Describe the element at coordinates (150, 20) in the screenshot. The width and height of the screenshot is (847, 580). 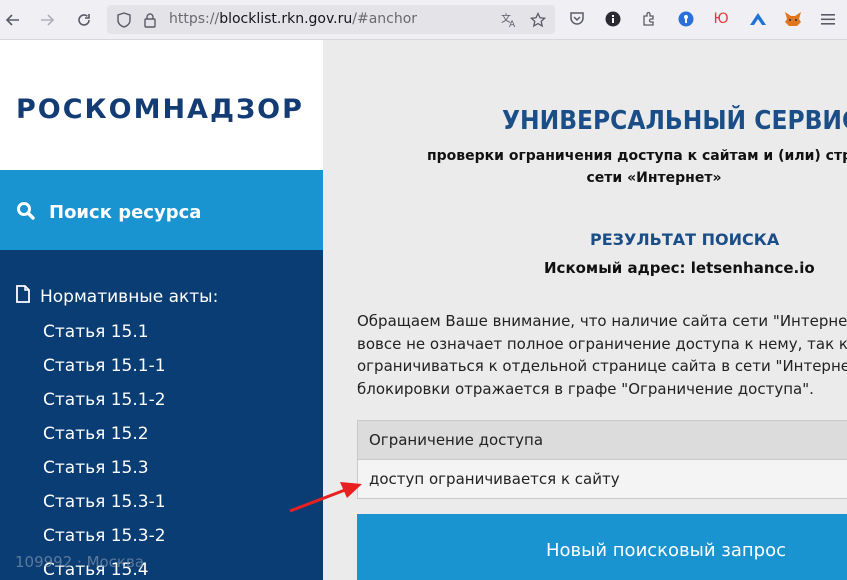
I see `lock-icon` at that location.